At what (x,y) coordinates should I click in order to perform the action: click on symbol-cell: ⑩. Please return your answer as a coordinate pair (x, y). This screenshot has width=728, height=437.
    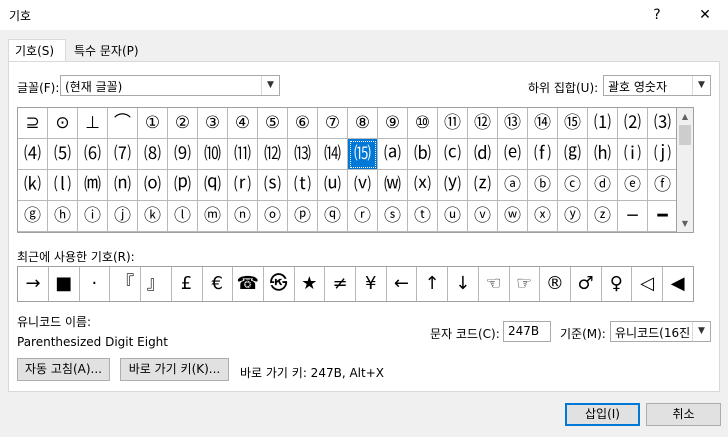
    Looking at the image, I should click on (423, 123).